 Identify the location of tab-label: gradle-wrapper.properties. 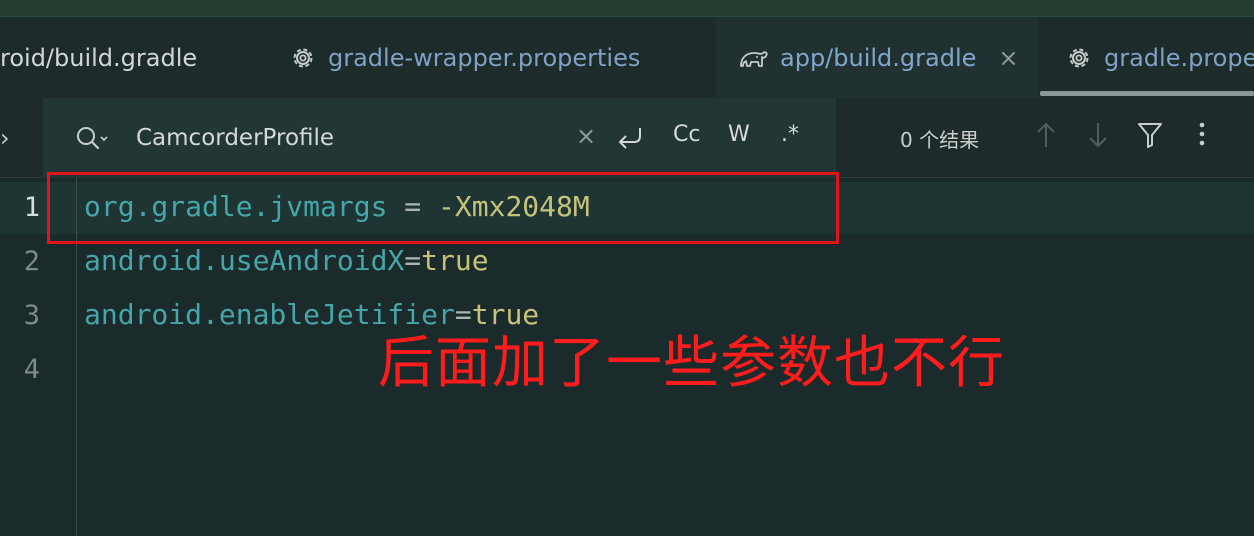
(484, 58).